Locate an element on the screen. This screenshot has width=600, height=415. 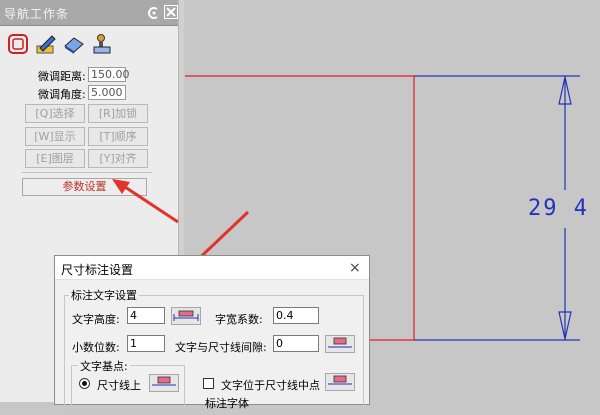
edit-button is located at coordinates (46, 44).